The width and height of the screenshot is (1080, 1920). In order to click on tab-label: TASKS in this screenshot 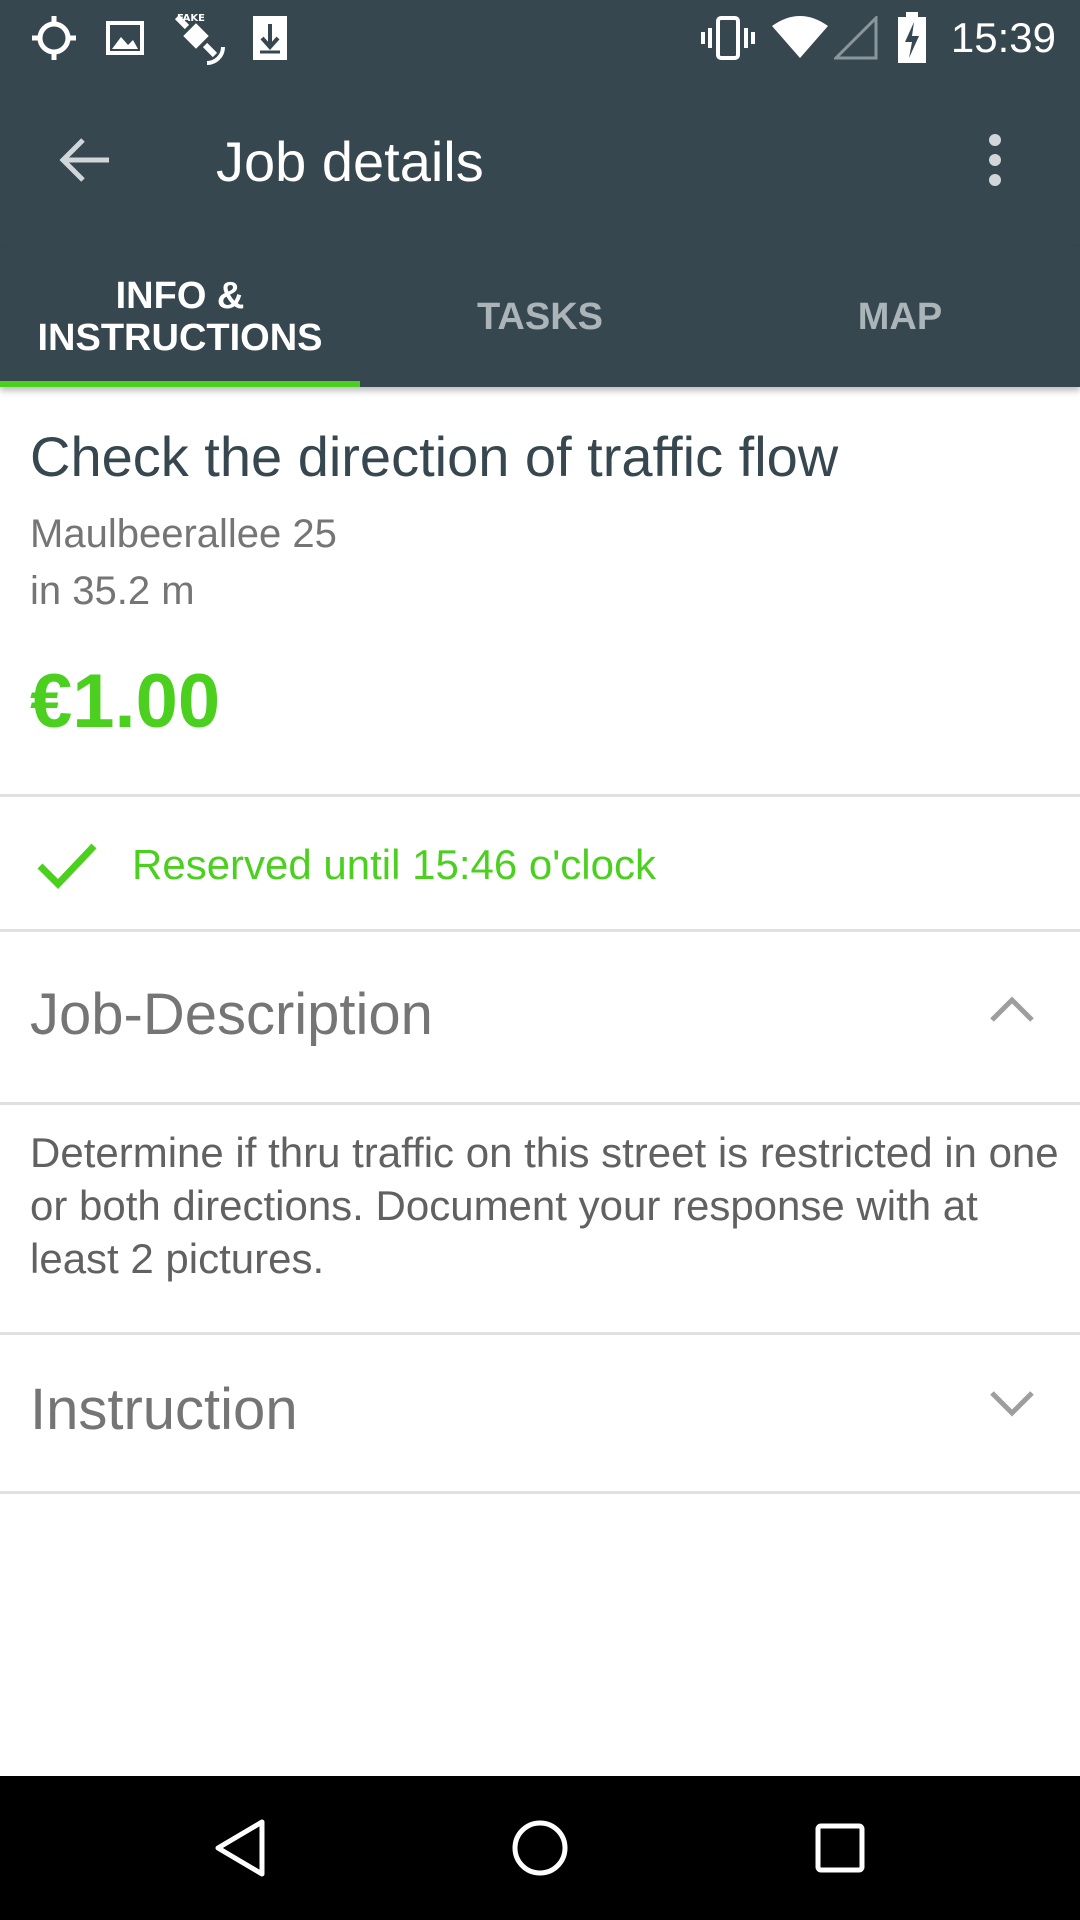, I will do `click(540, 317)`.